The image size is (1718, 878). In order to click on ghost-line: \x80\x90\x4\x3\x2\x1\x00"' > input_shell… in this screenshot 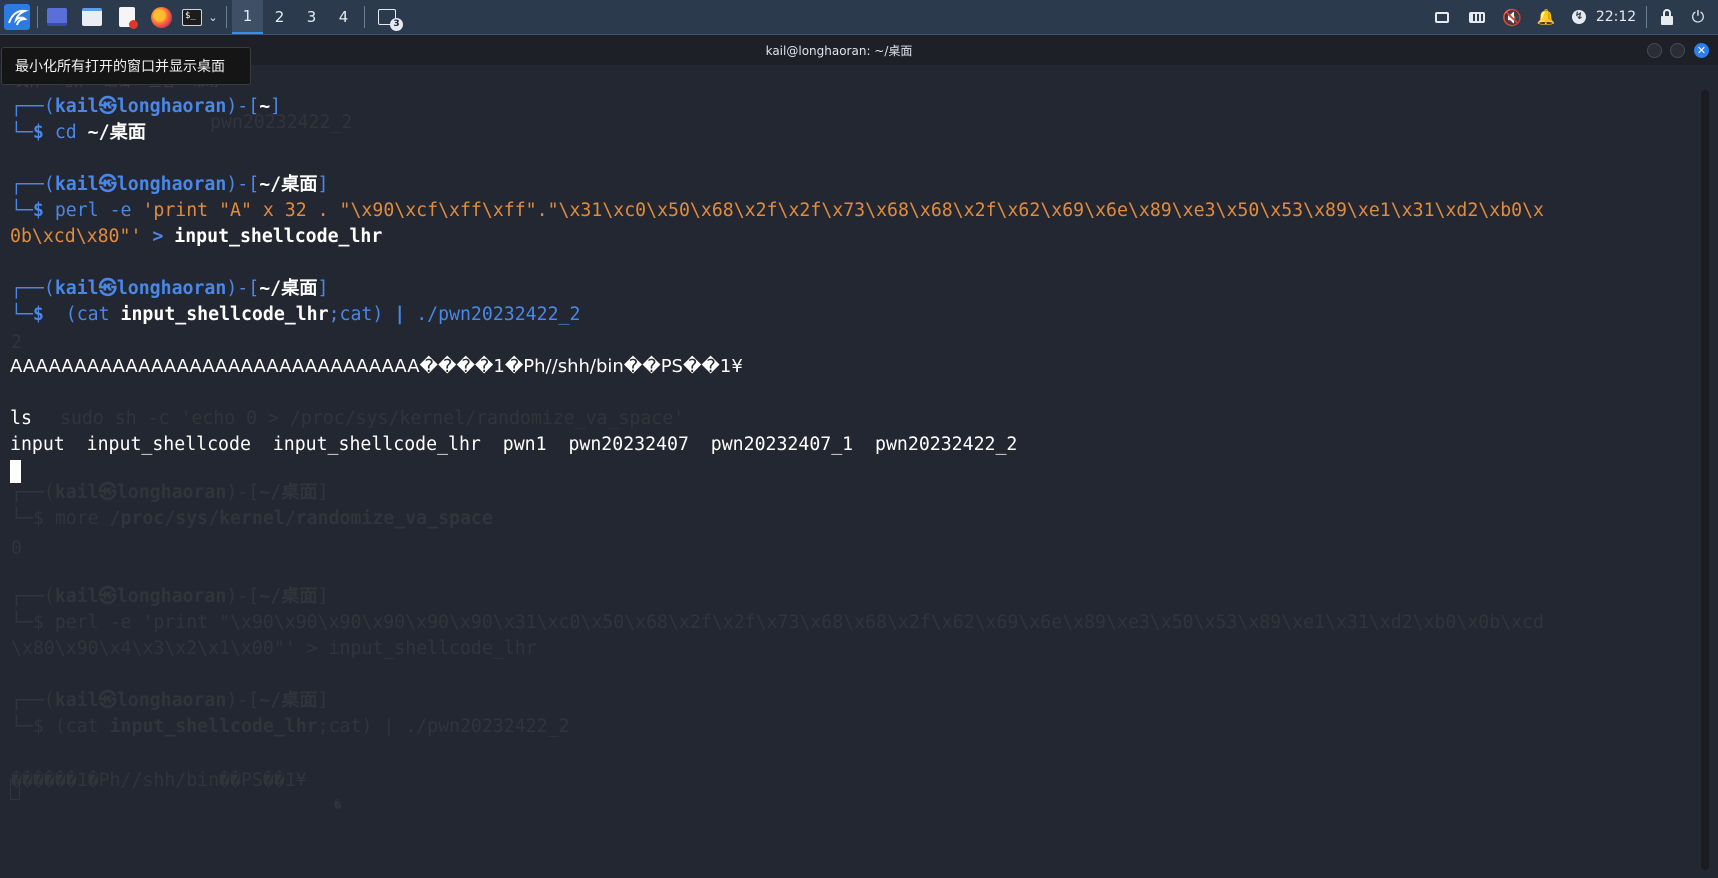, I will do `click(274, 648)`.